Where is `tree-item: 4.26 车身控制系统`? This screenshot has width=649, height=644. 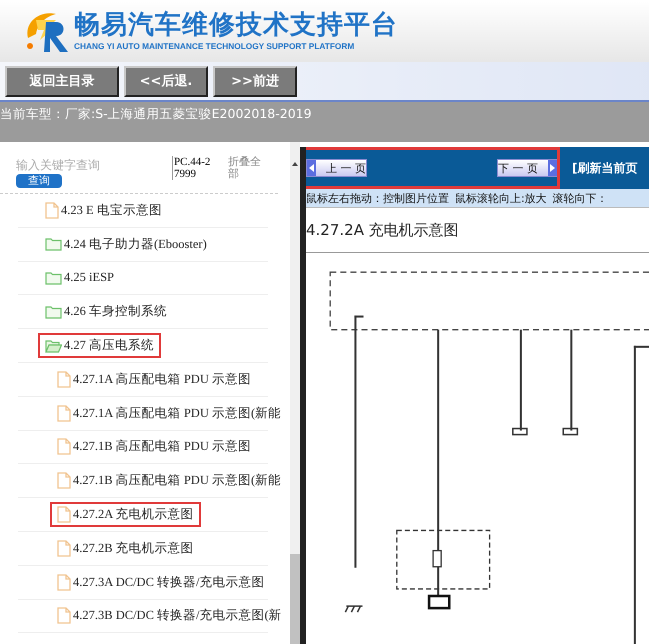 tree-item: 4.26 车身控制系统 is located at coordinates (115, 311).